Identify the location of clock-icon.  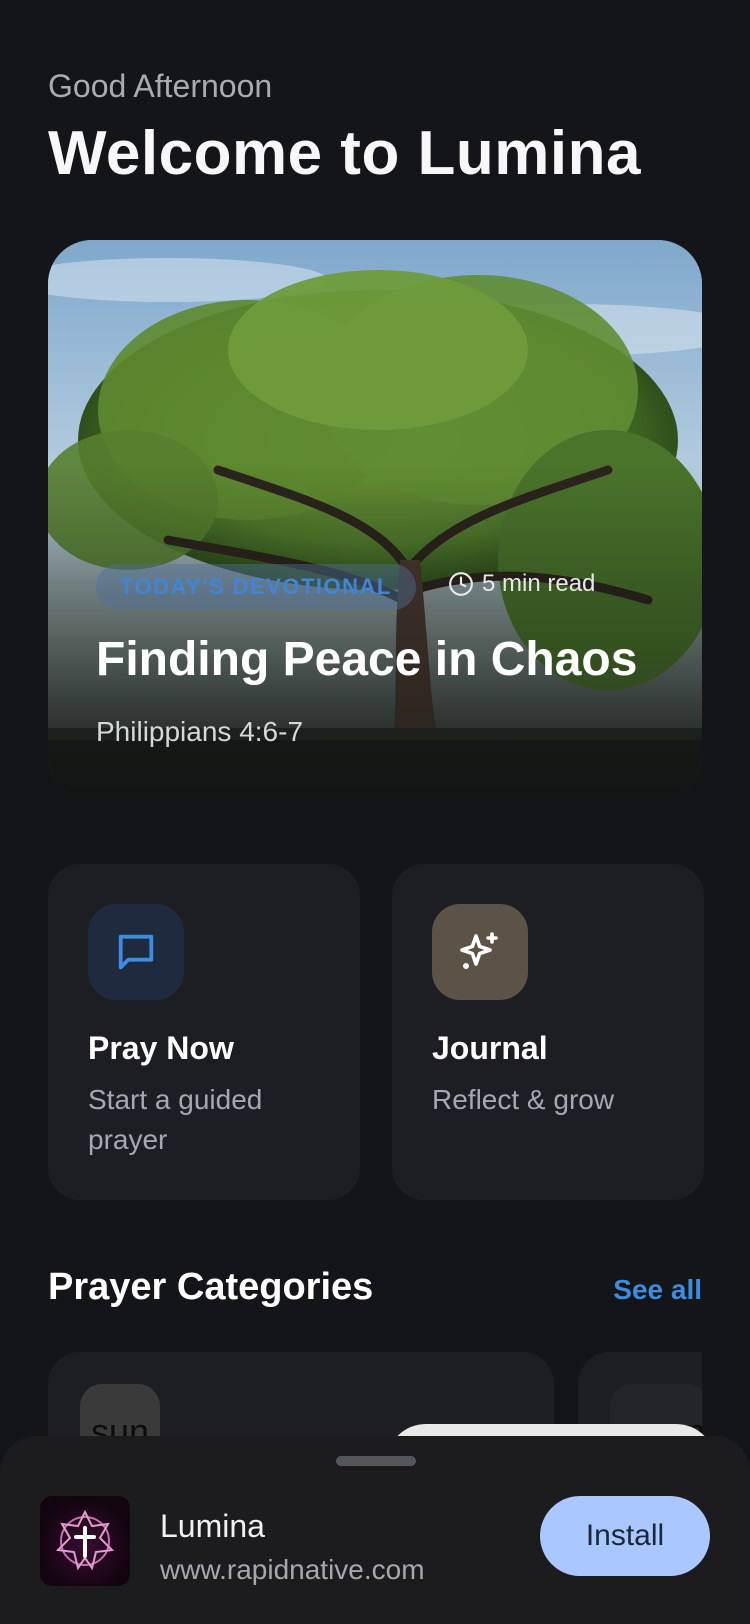
(461, 584).